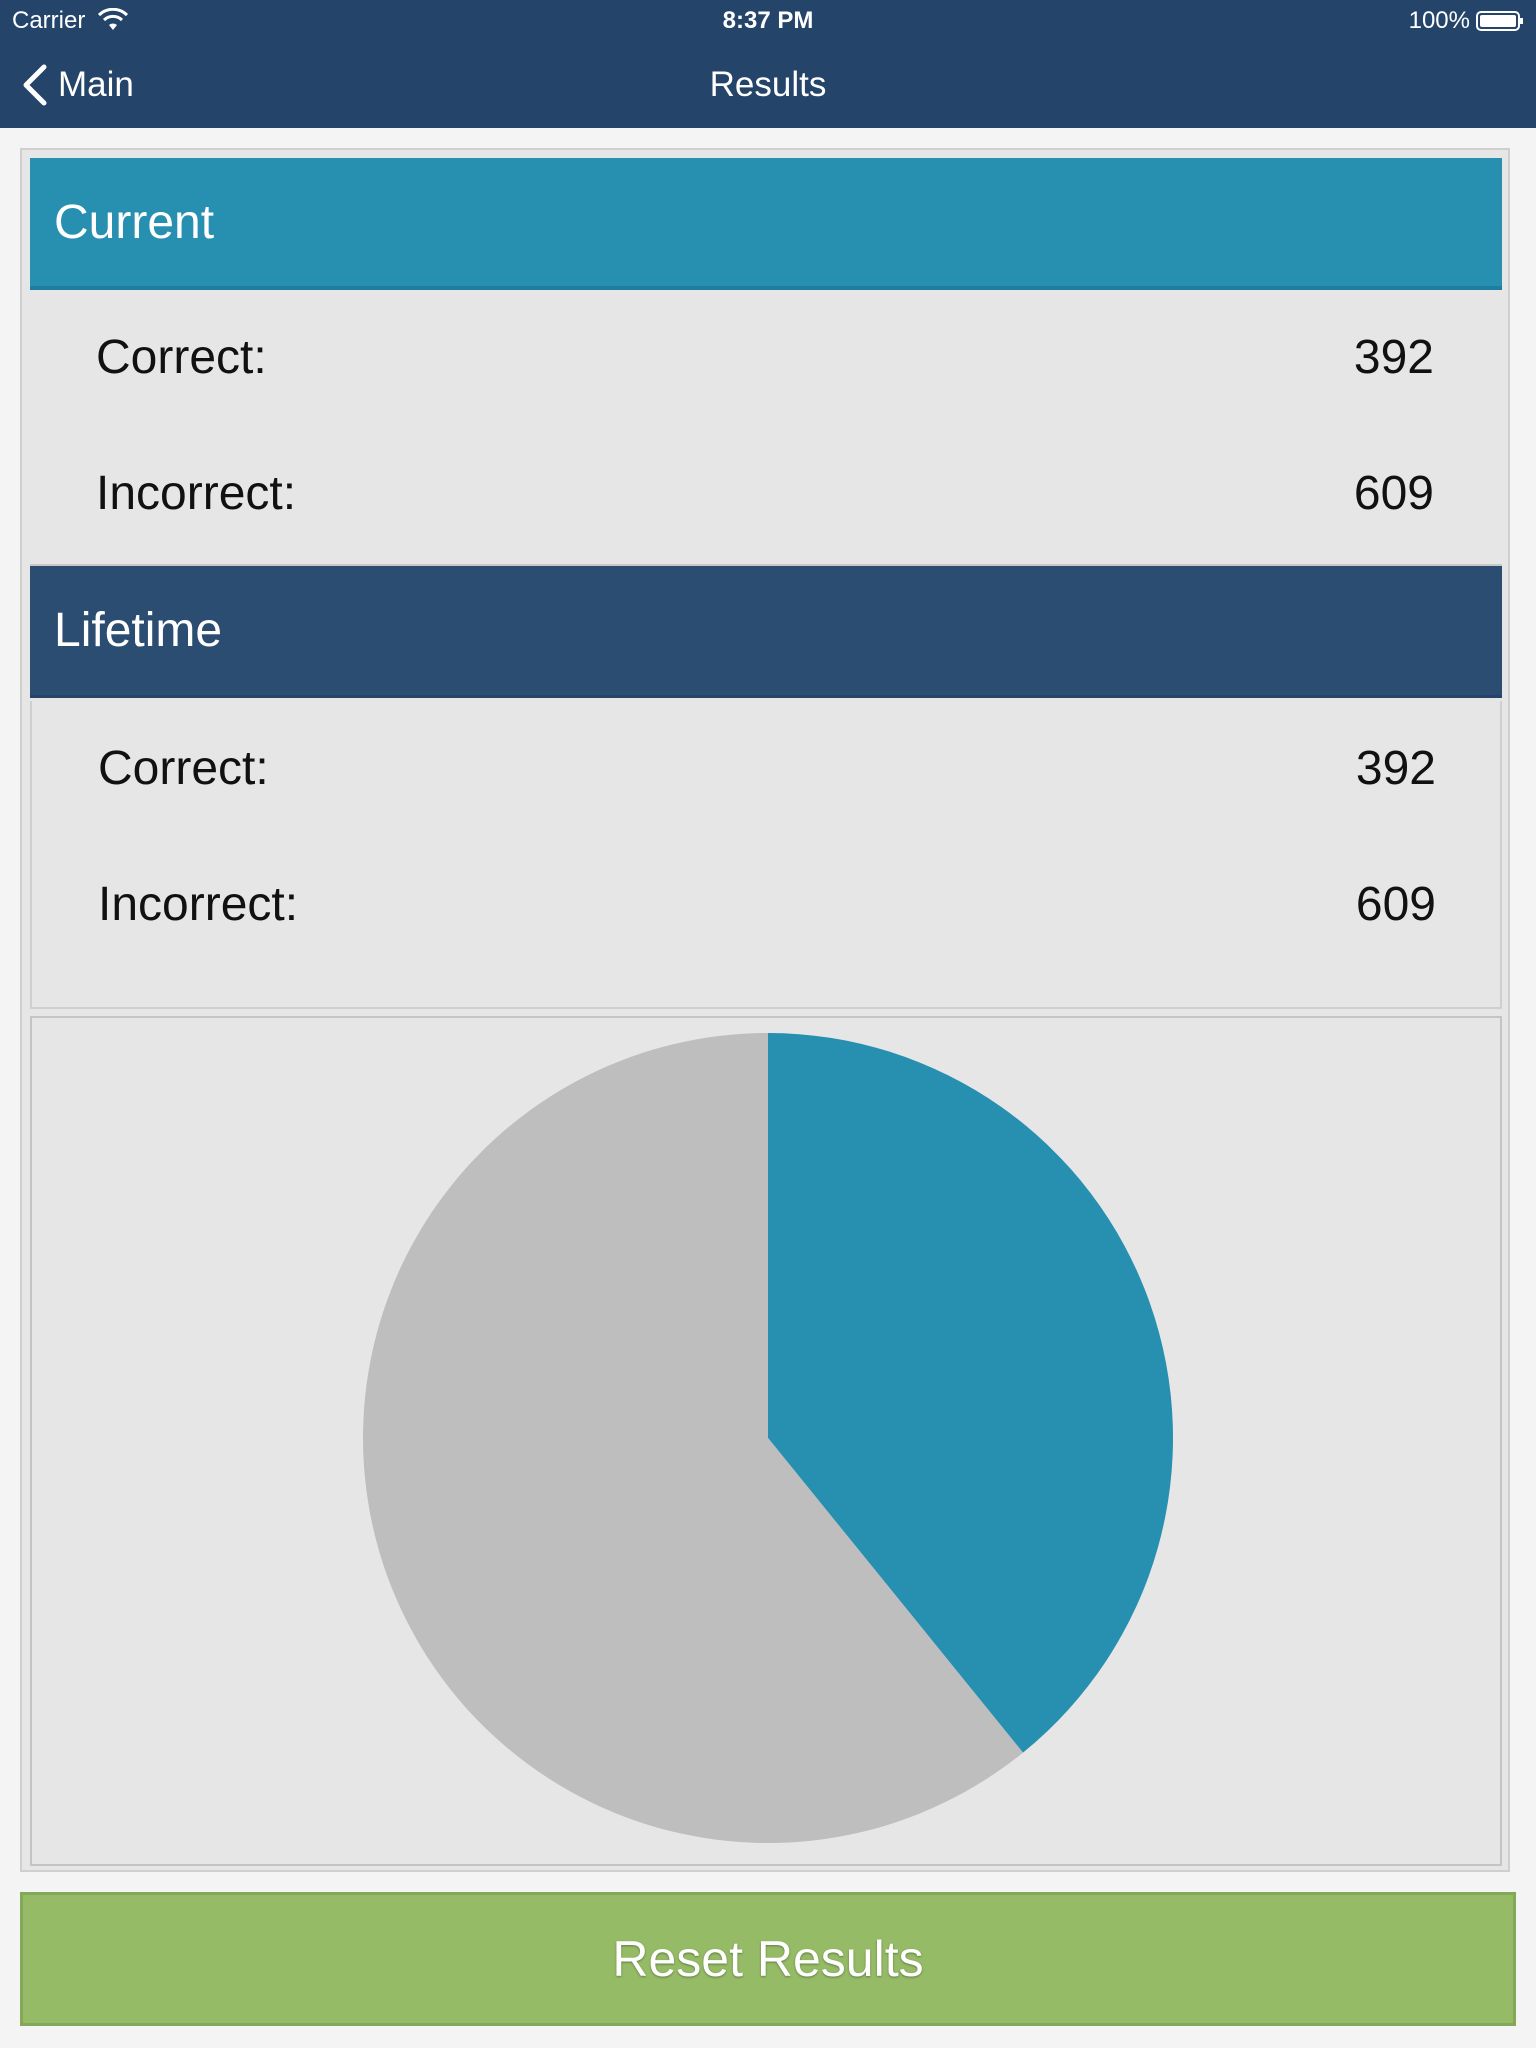  What do you see at coordinates (196, 493) in the screenshot?
I see `current-incorrect-label: Incorrect:` at bounding box center [196, 493].